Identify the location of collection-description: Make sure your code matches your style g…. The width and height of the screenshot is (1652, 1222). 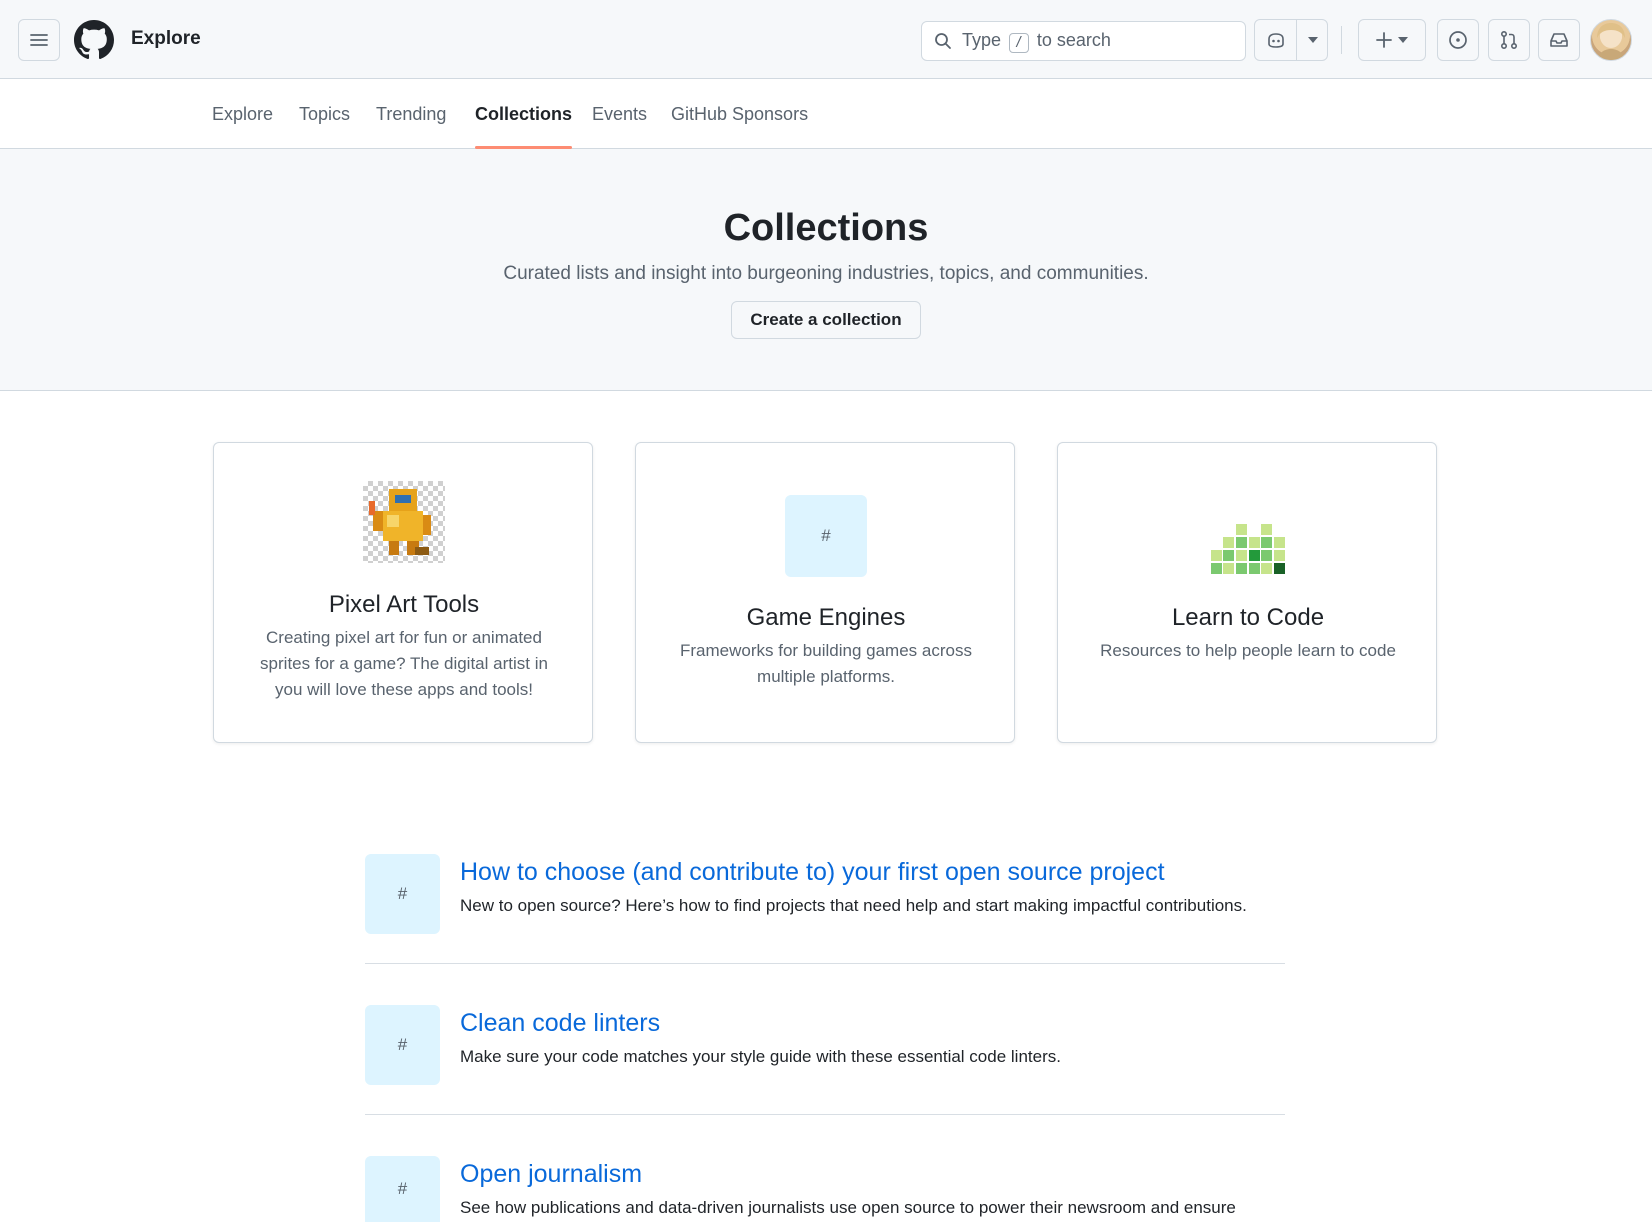
(760, 1056).